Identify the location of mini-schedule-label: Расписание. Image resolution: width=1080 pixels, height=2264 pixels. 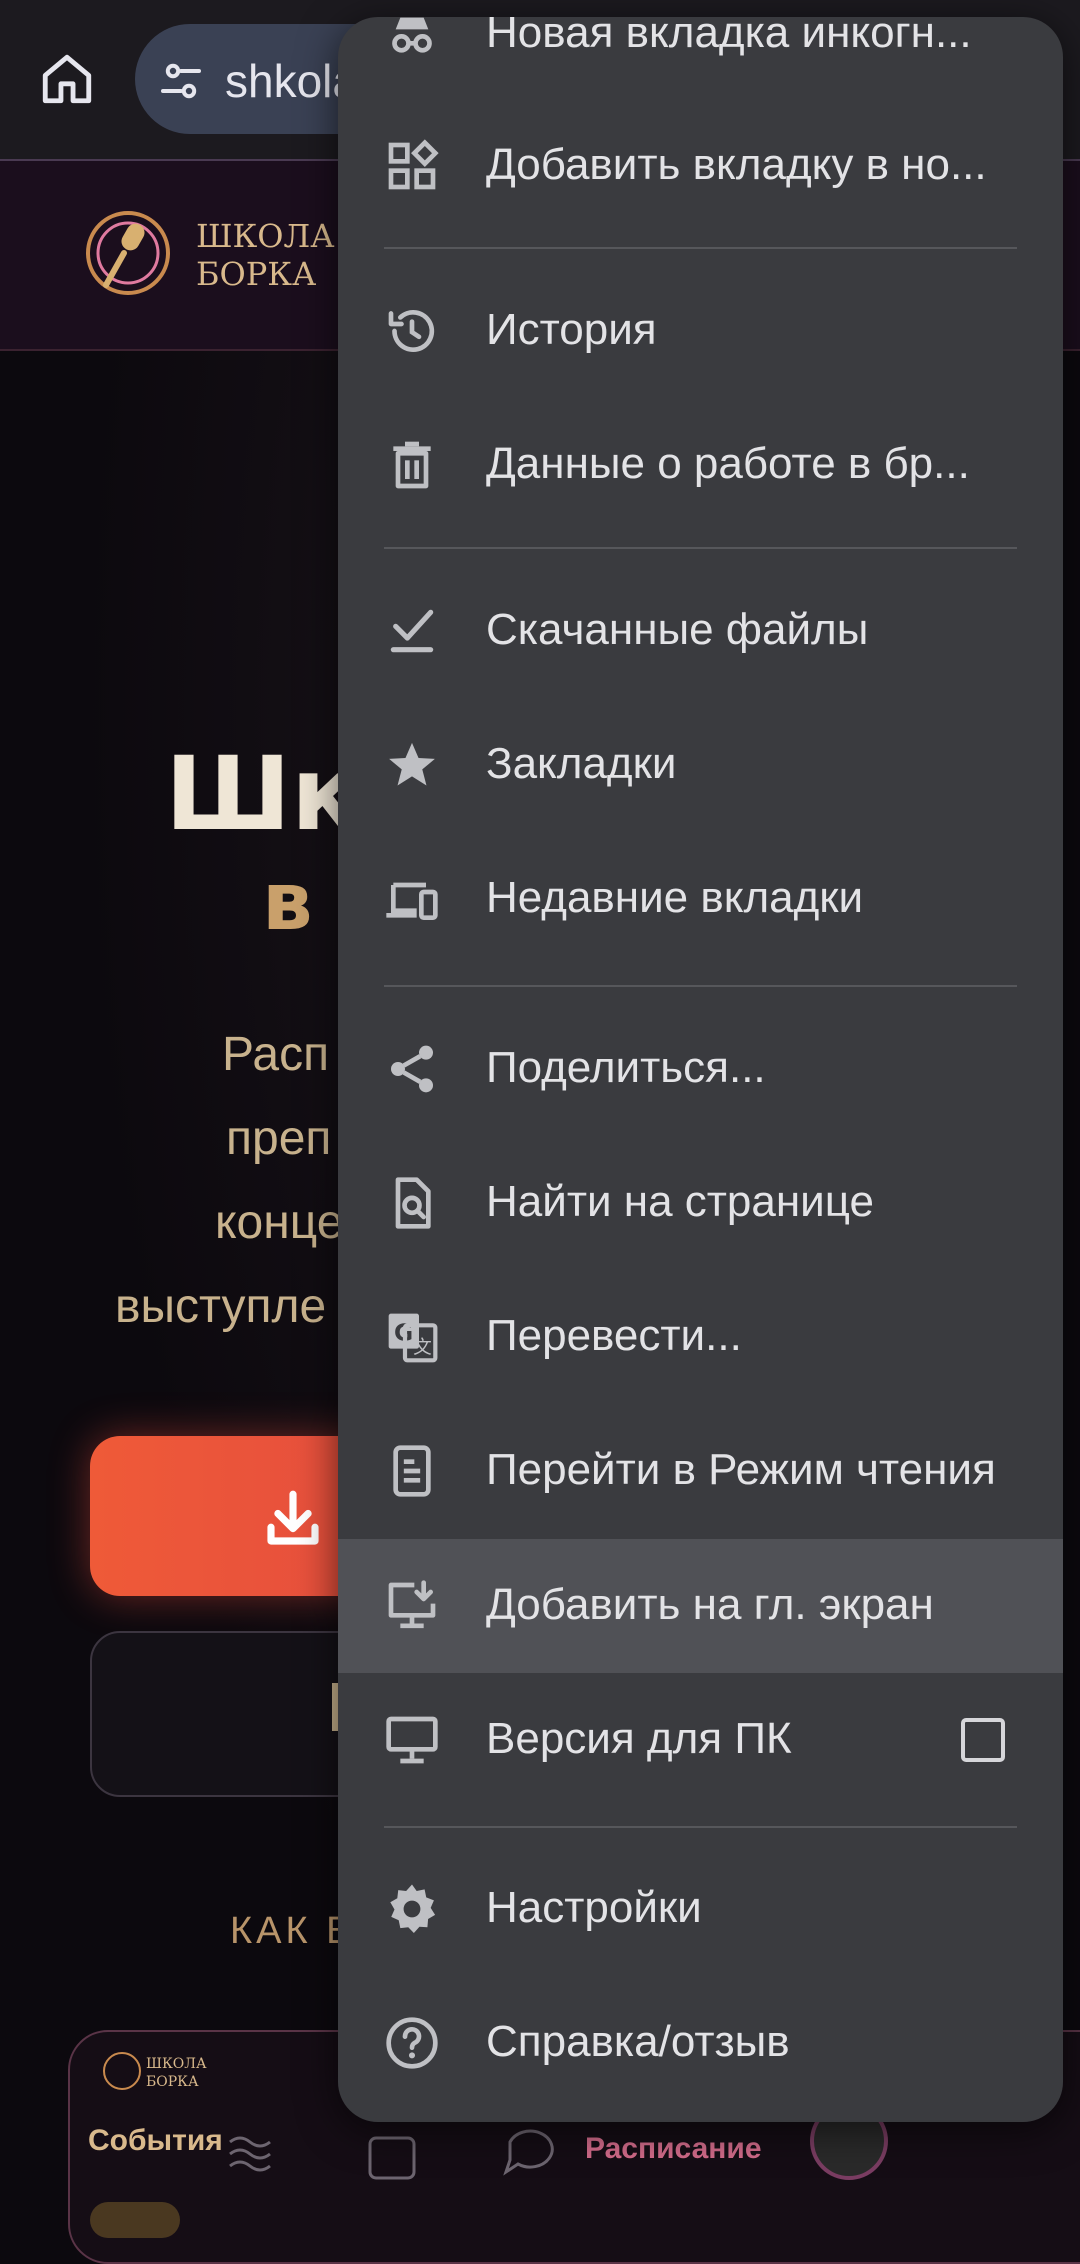
(673, 2148).